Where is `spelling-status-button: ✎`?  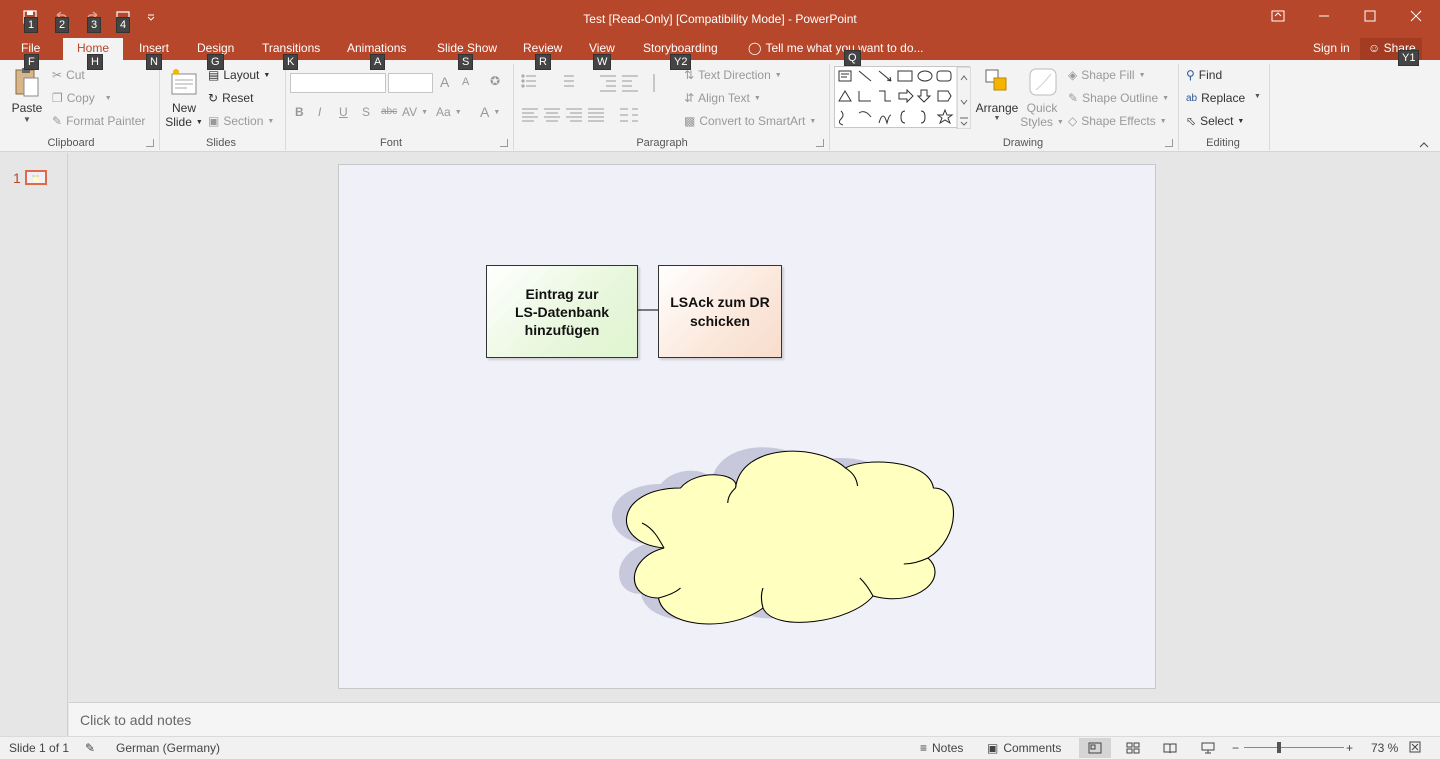
spelling-status-button: ✎ is located at coordinates (90, 748).